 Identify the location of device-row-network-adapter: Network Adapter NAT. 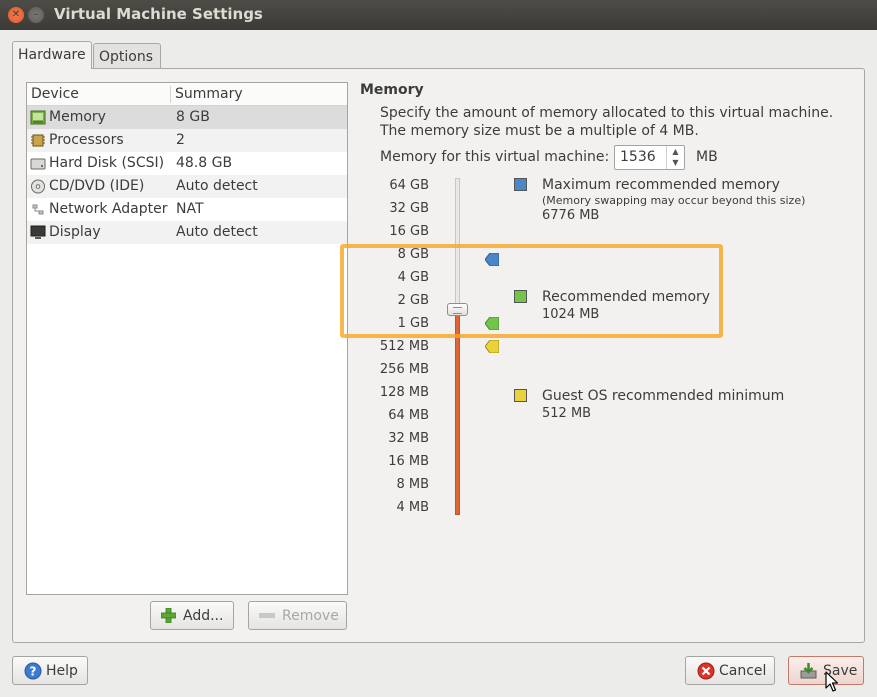
(187, 209).